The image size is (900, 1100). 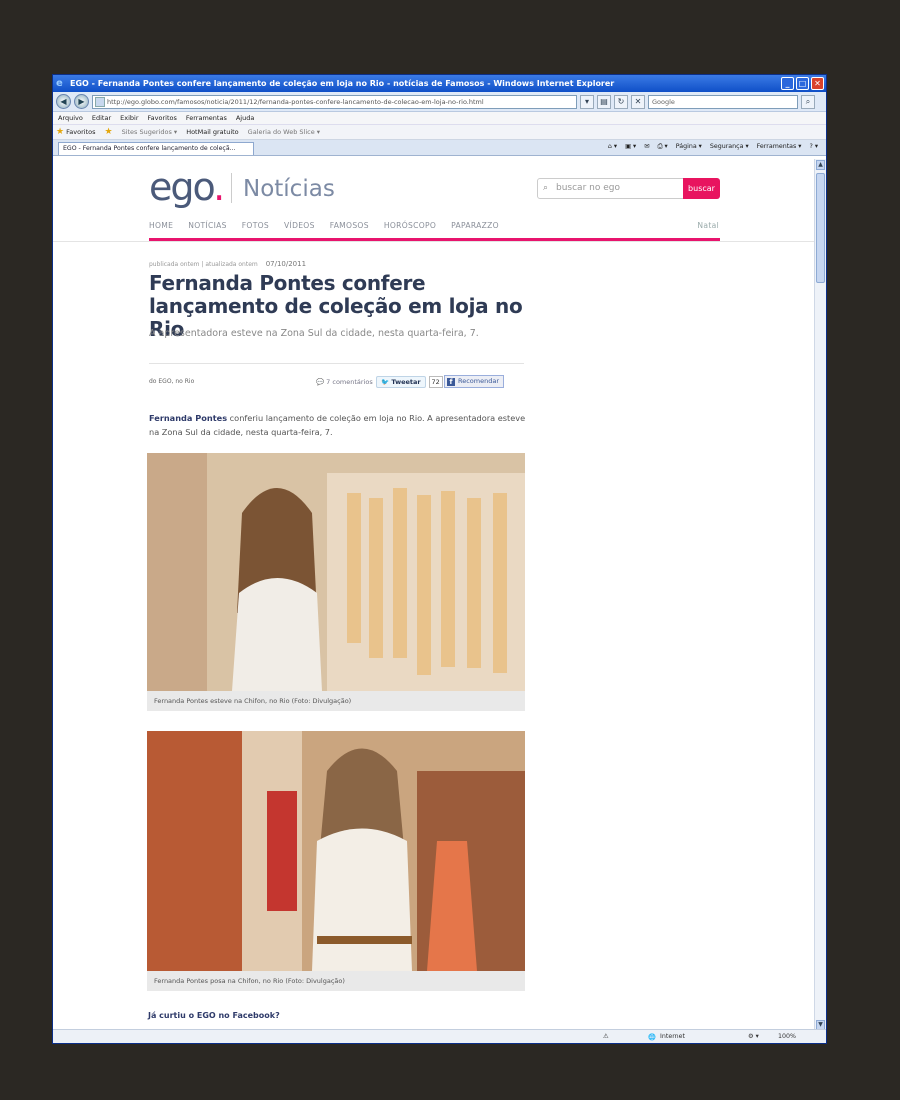 I want to click on site-logo: ego., so click(x=187, y=187).